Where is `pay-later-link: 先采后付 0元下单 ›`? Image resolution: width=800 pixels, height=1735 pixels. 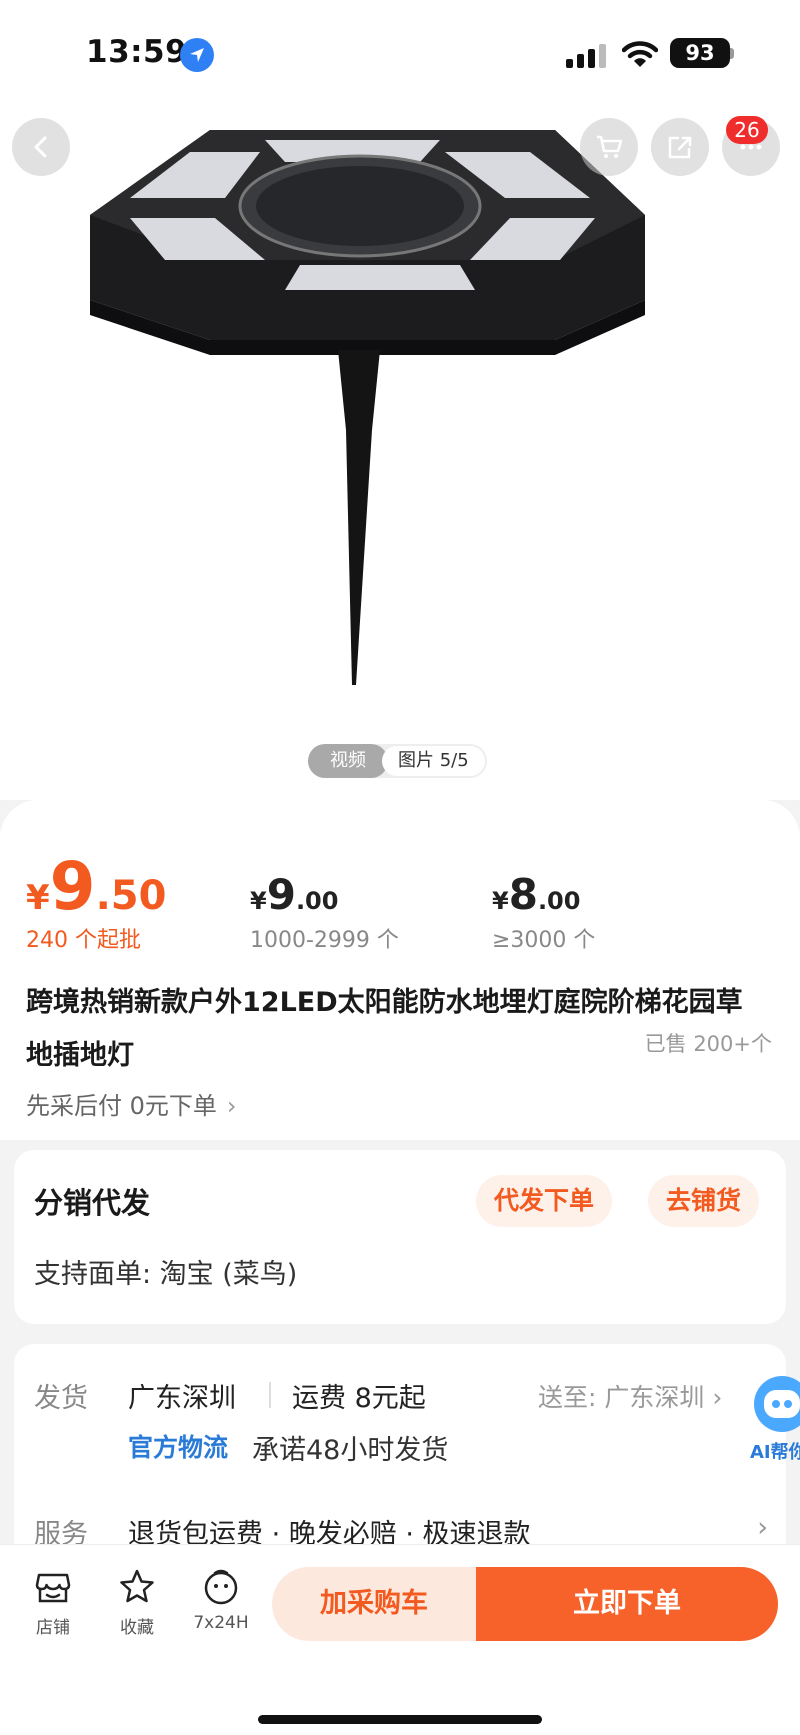 pay-later-link: 先采后付 0元下单 › is located at coordinates (131, 1103).